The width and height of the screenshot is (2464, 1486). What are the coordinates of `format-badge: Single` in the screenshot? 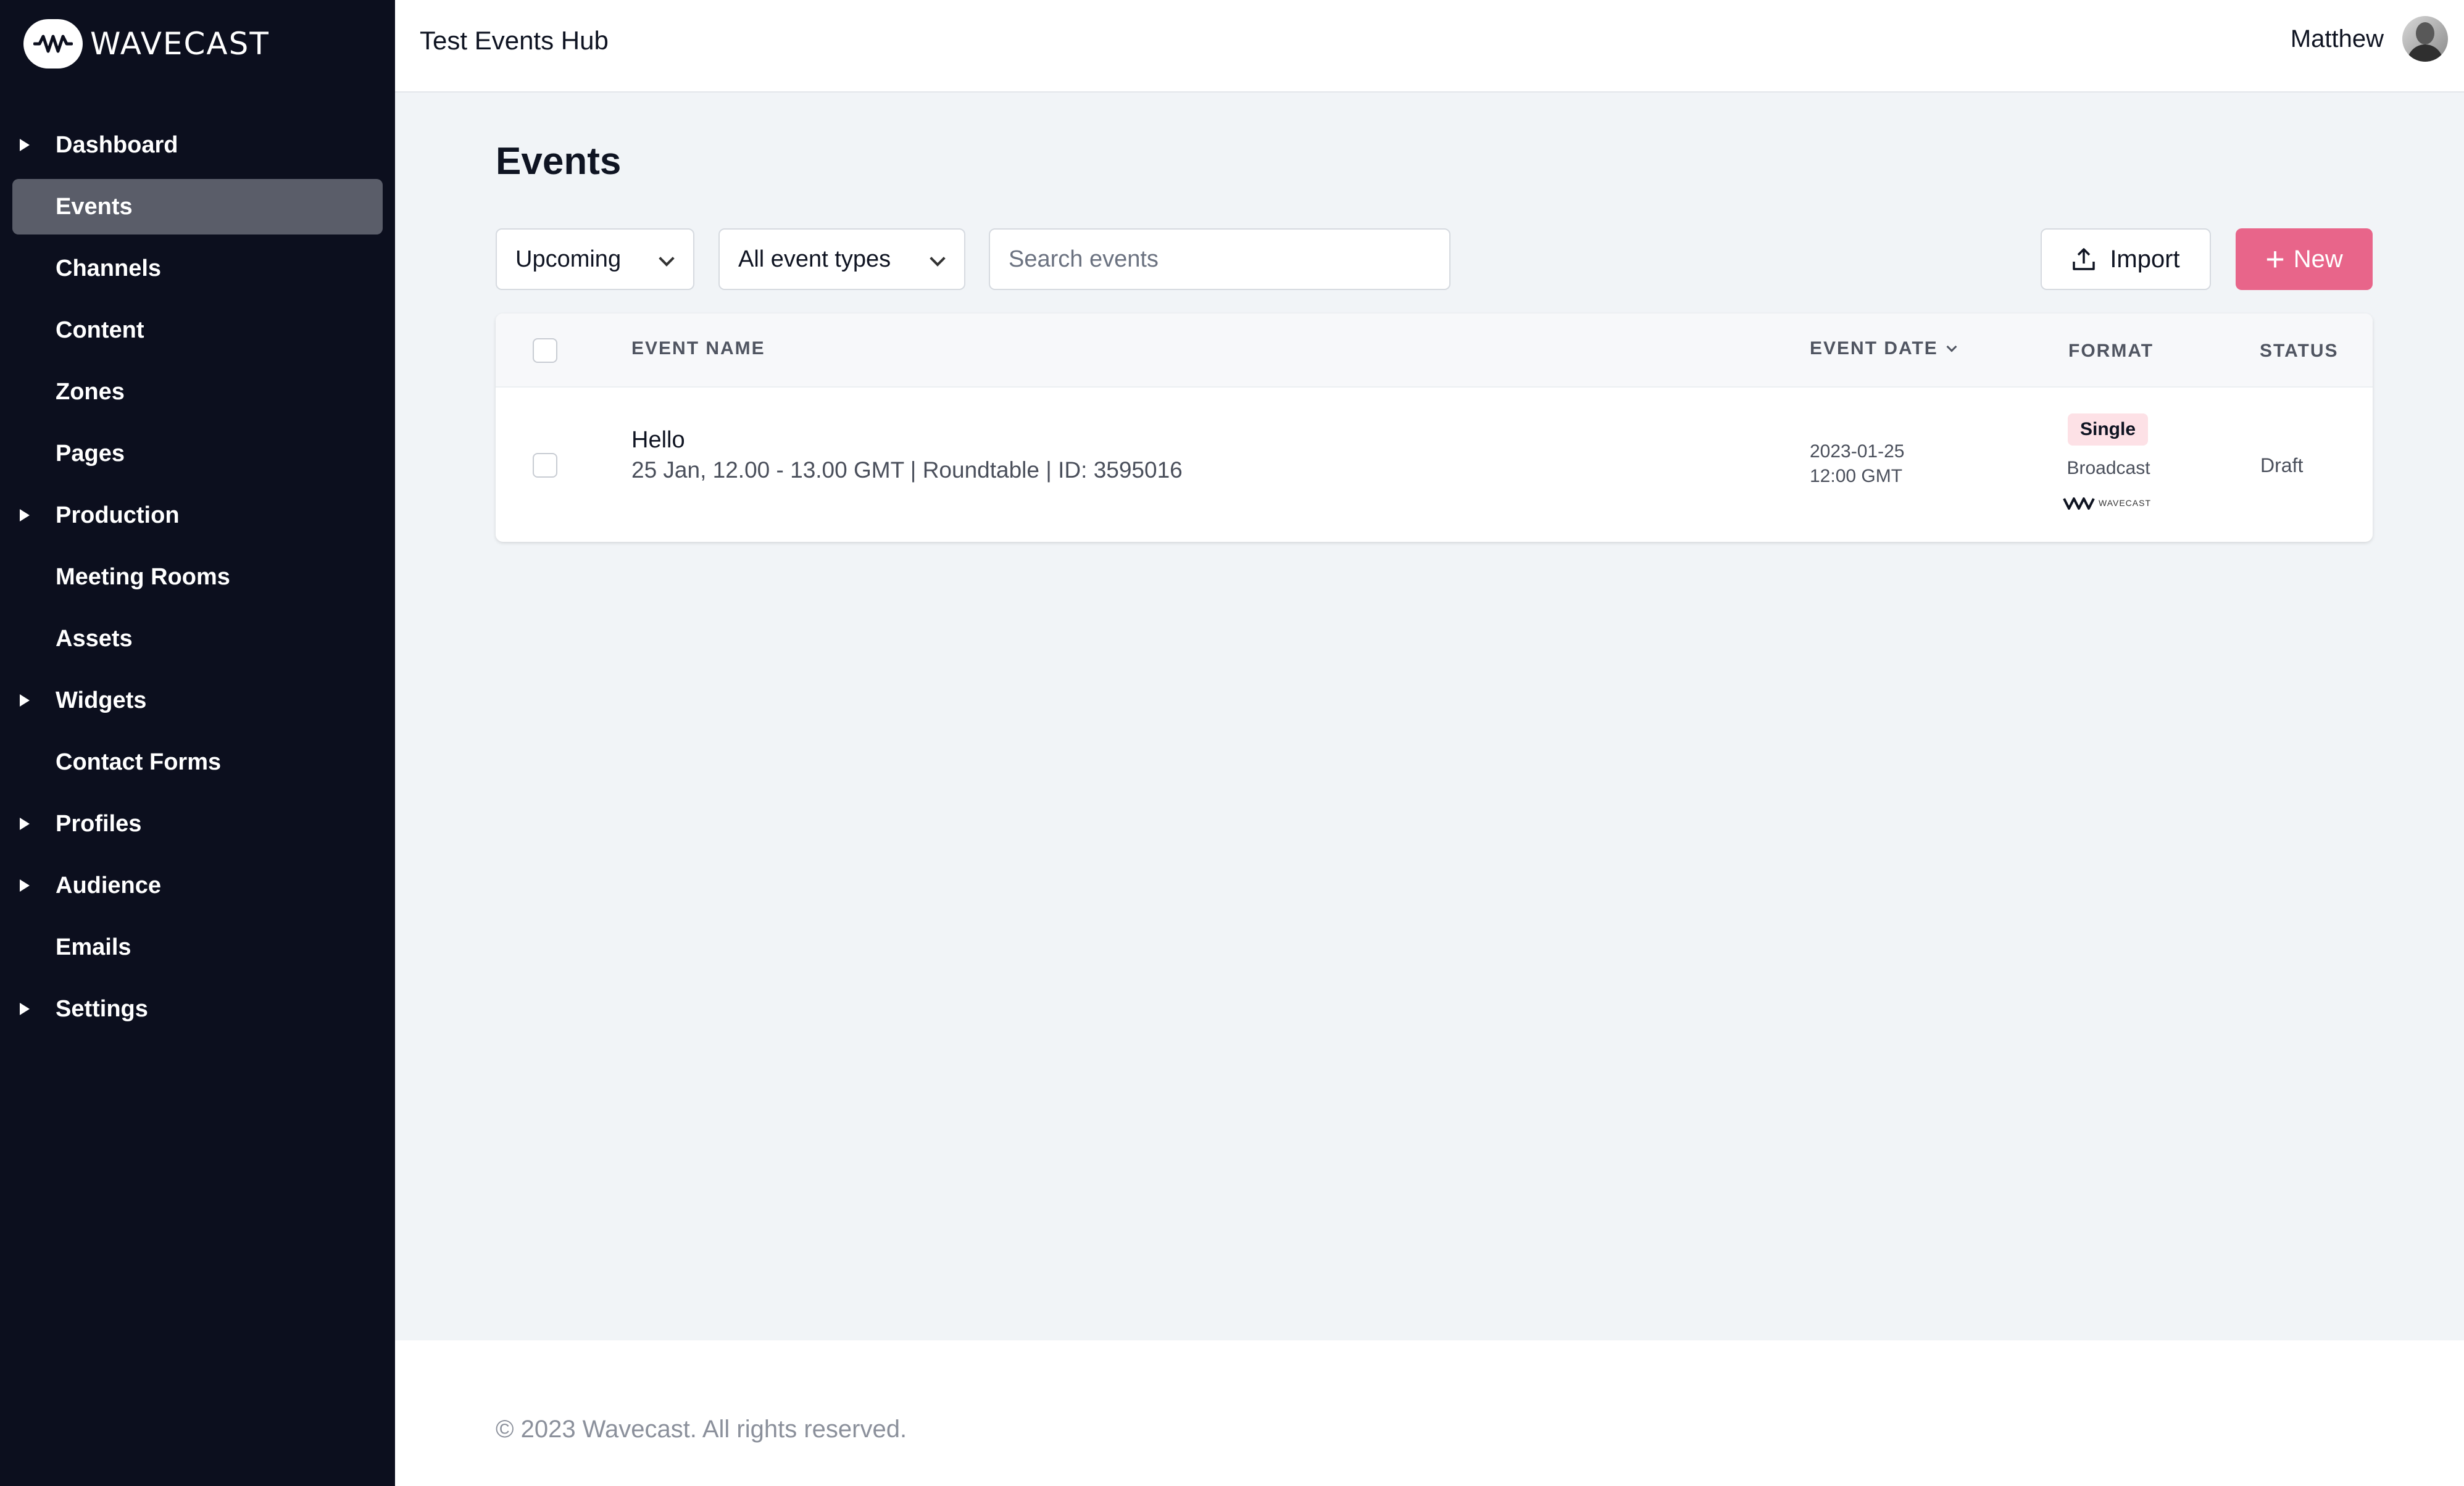 It's located at (2108, 429).